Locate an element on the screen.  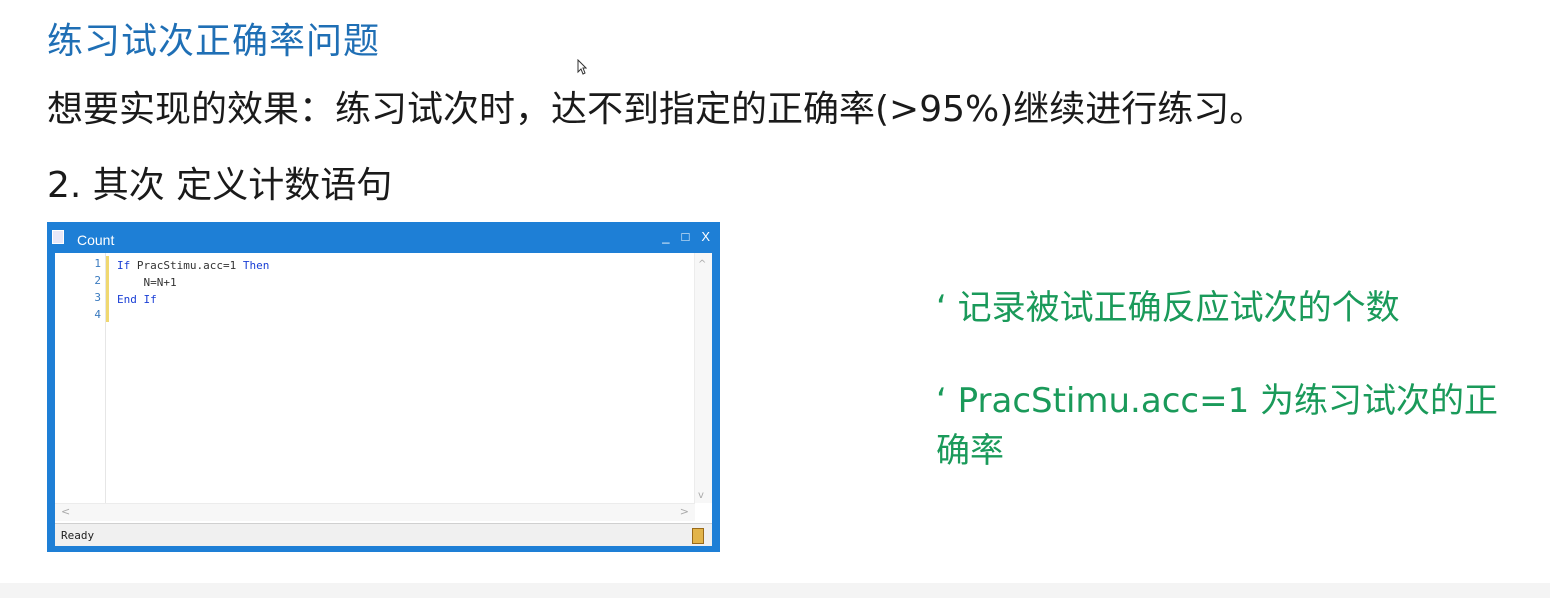
status-text: Ready is located at coordinates (78, 535).